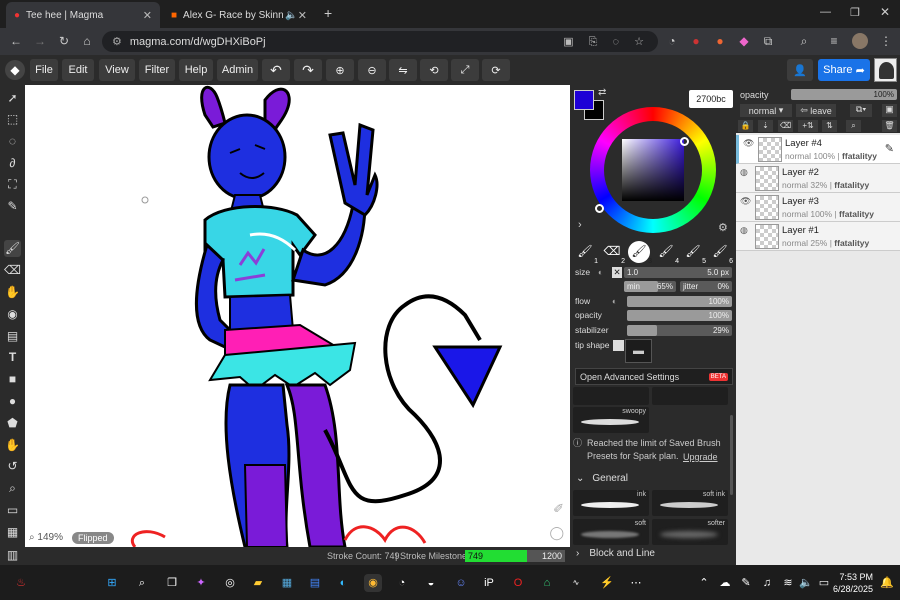 Image resolution: width=900 pixels, height=600 pixels. I want to click on eraser-icon: ⌫, so click(12, 270).